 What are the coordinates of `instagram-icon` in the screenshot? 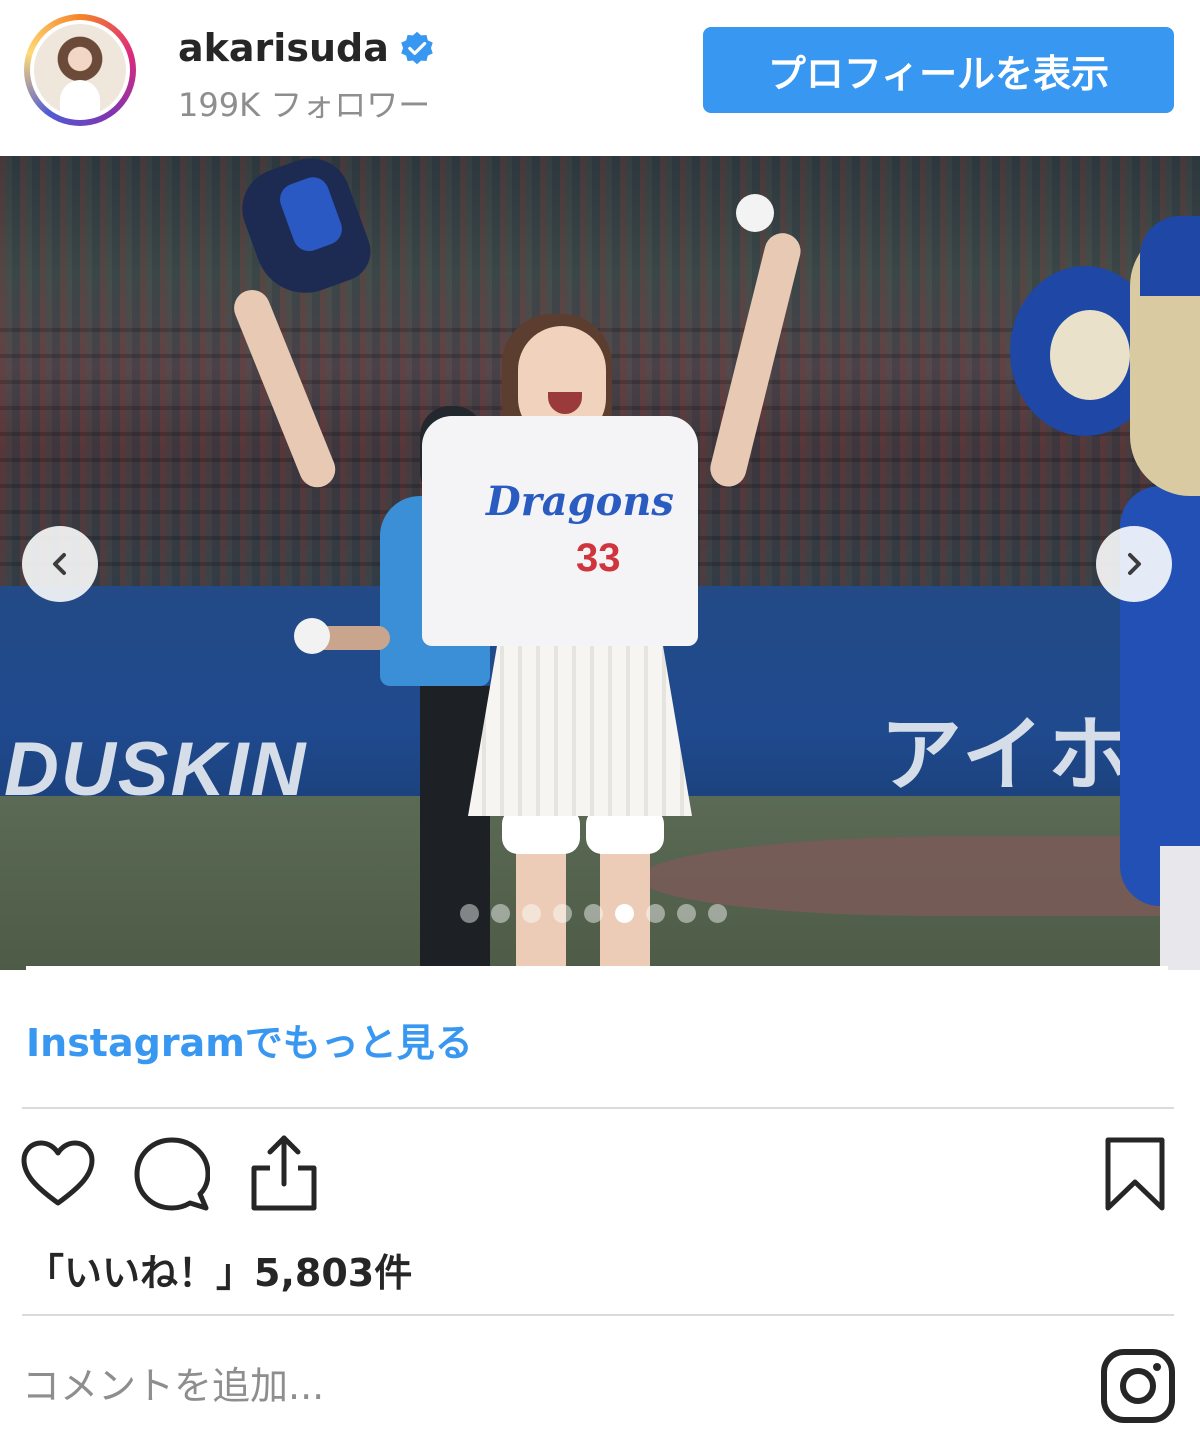 It's located at (1138, 1386).